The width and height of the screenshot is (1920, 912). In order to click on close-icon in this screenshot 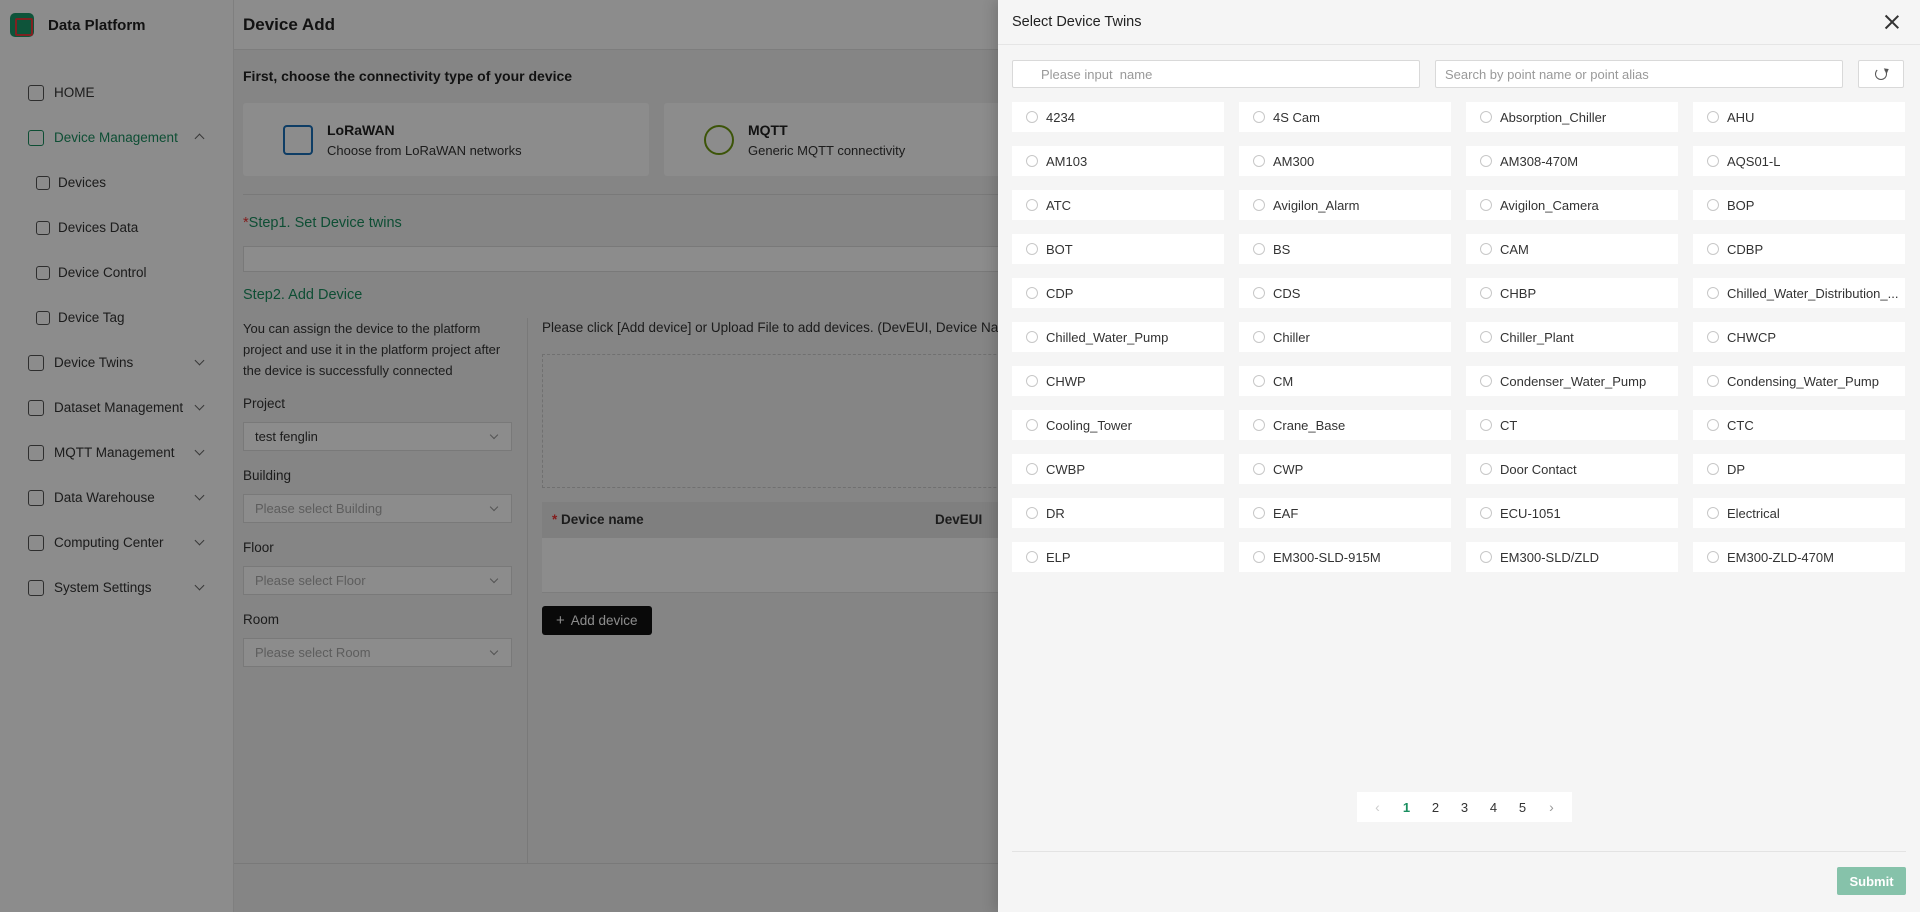, I will do `click(1892, 22)`.